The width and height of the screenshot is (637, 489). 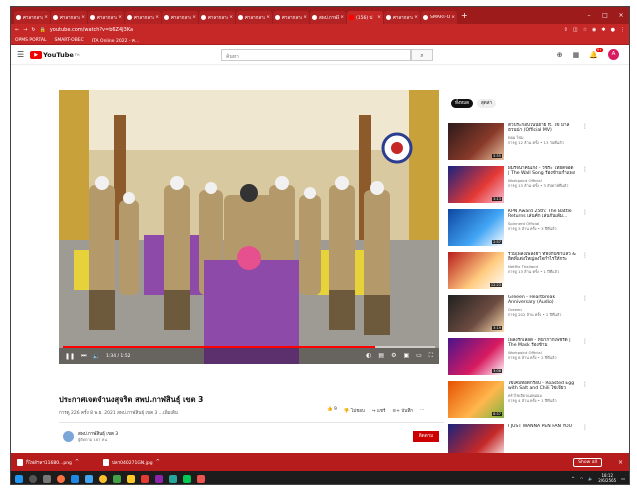 I want to click on subtitles-icon: ▤, so click(x=381, y=356).